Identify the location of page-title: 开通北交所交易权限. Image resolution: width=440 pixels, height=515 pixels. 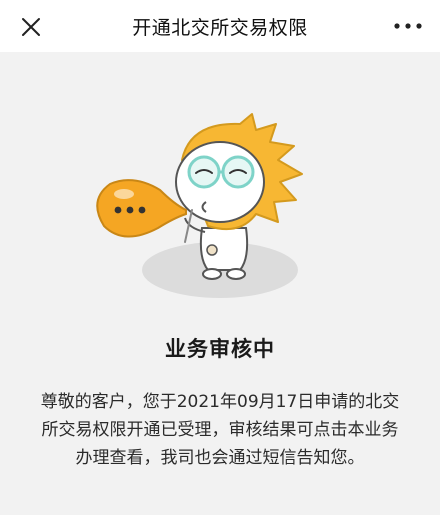
(220, 28).